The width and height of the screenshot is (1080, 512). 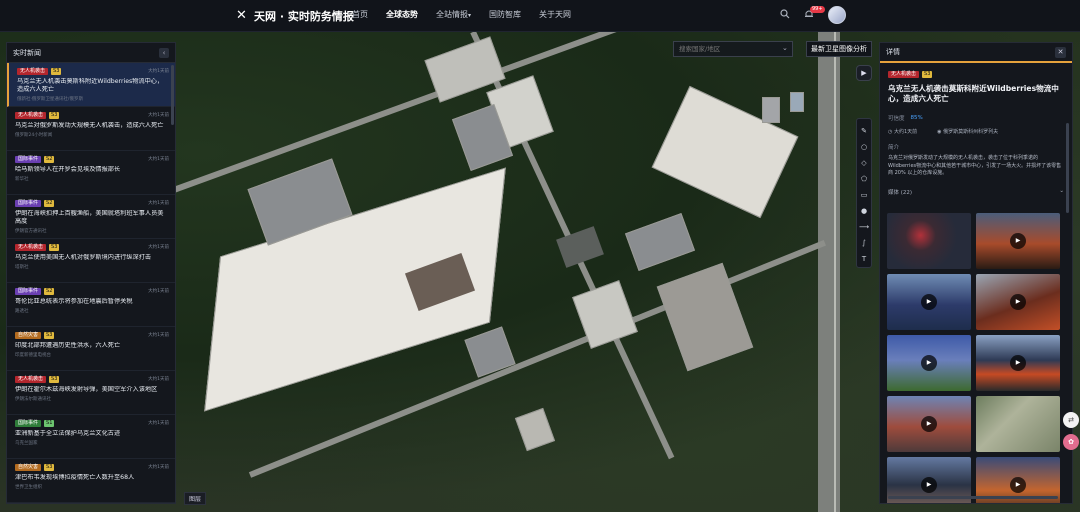 I want to click on media-label: 媒体 (22), so click(x=900, y=192).